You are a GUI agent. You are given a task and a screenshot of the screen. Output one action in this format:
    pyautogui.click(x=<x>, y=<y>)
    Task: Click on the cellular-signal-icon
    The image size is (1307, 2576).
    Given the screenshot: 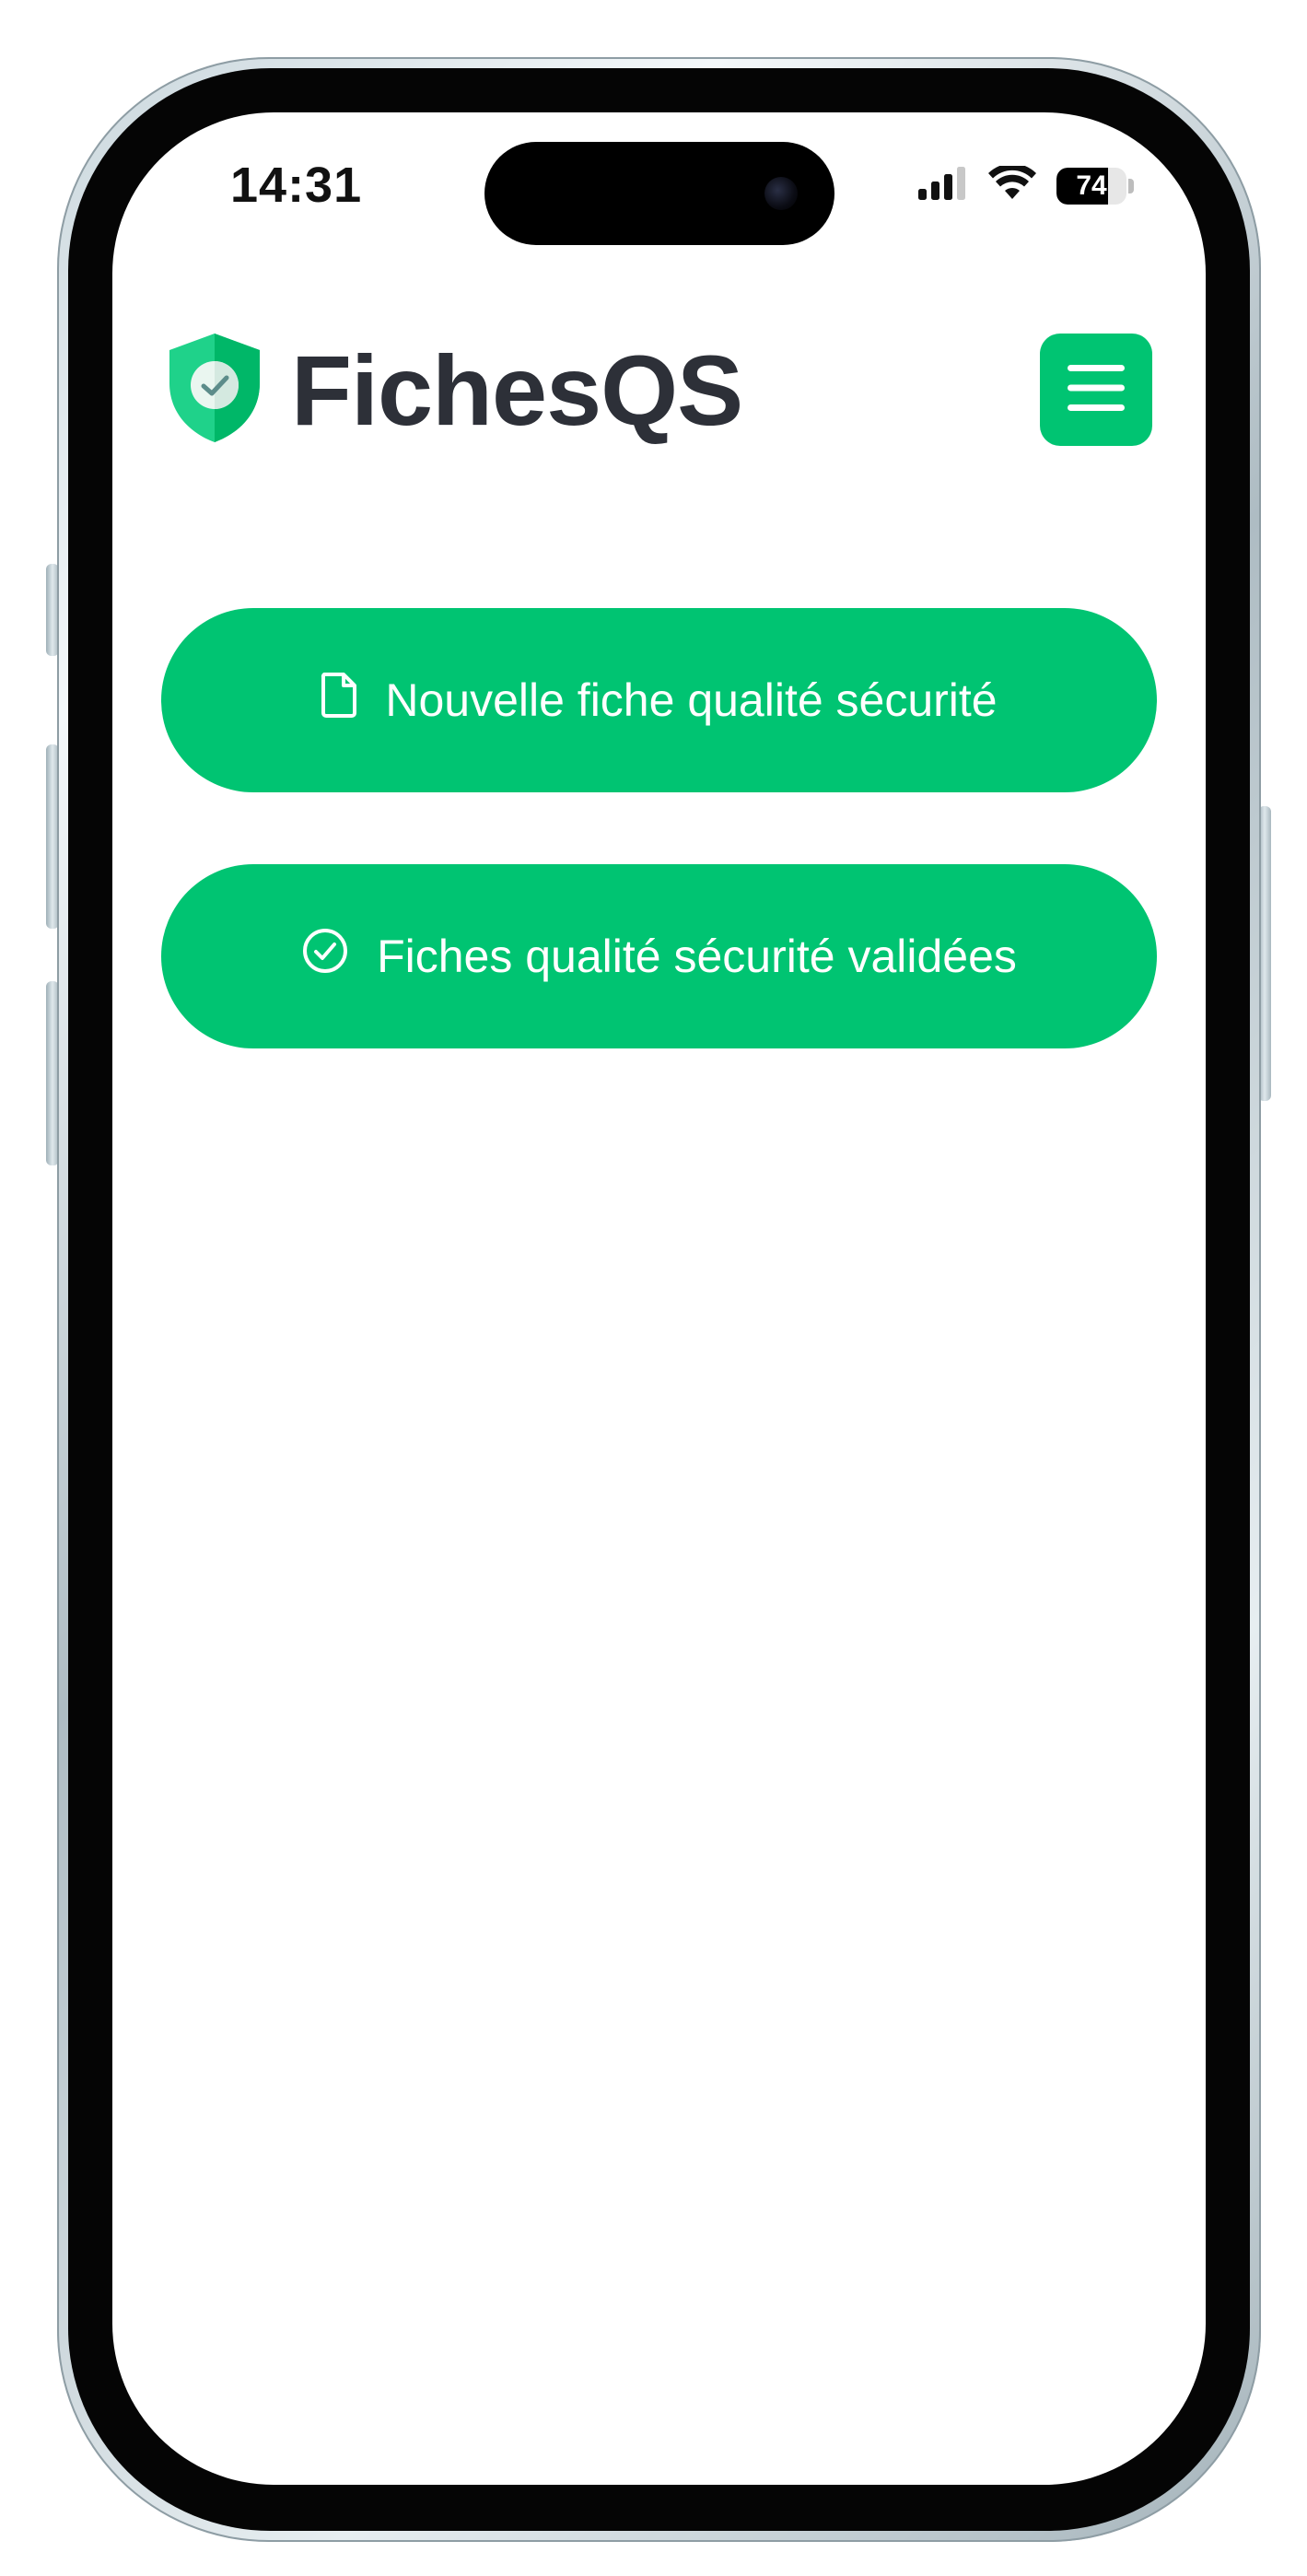 What is the action you would take?
    pyautogui.click(x=943, y=186)
    